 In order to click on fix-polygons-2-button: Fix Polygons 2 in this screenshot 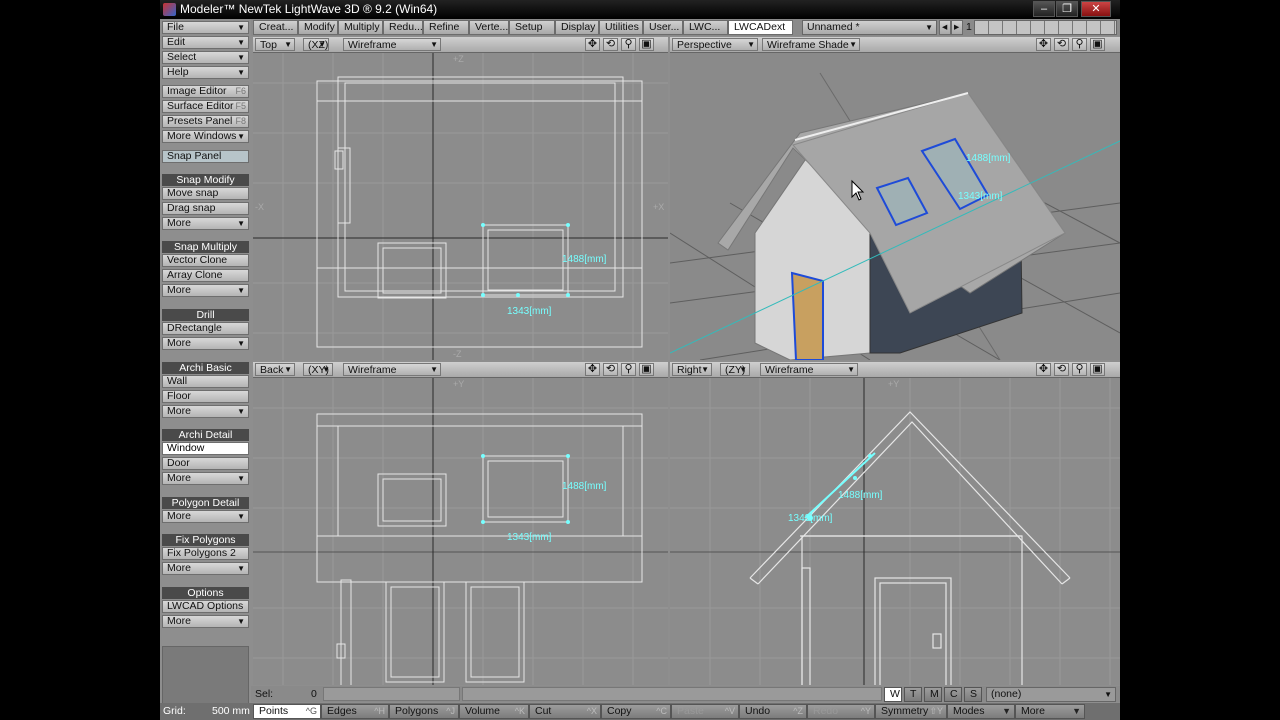, I will do `click(205, 553)`.